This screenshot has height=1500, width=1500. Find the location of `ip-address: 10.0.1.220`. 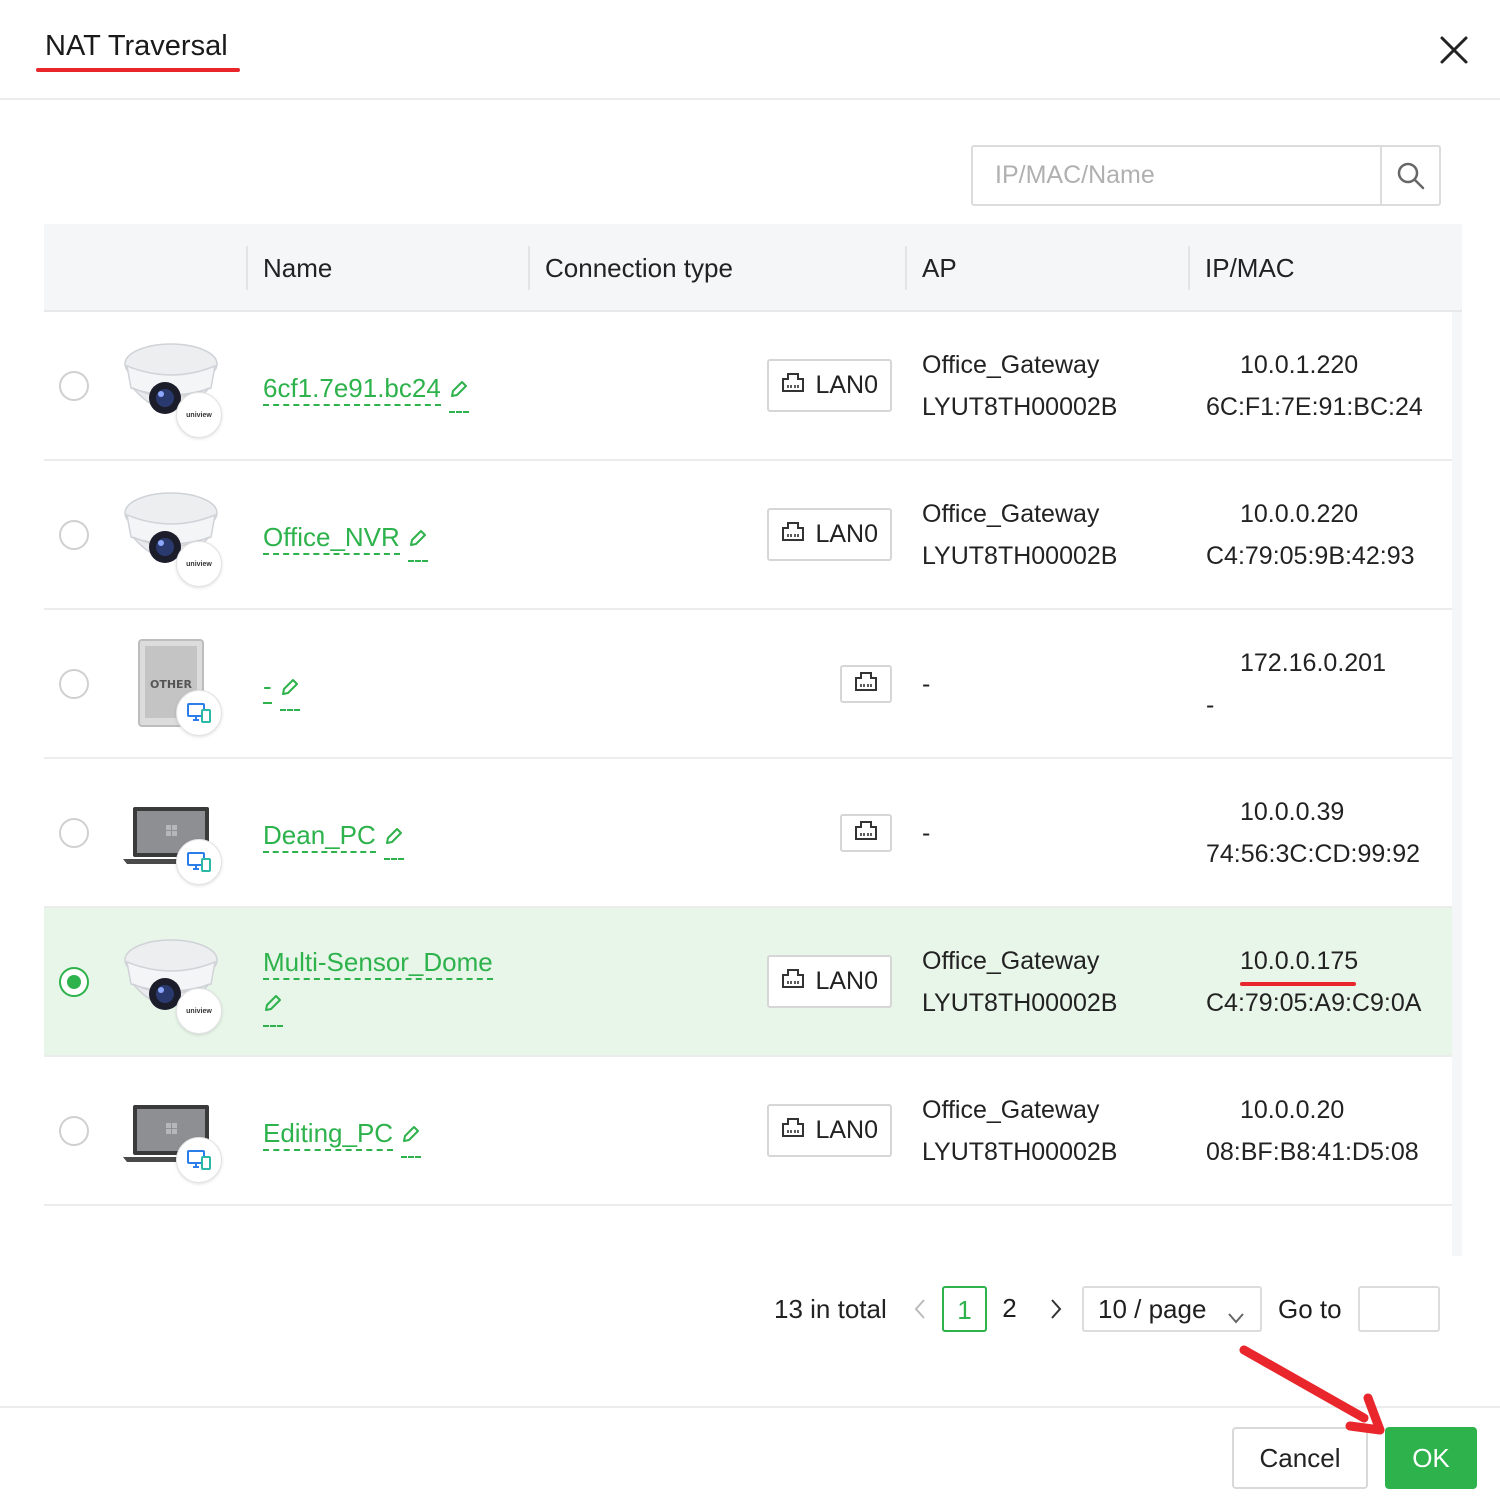

ip-address: 10.0.1.220 is located at coordinates (1299, 365).